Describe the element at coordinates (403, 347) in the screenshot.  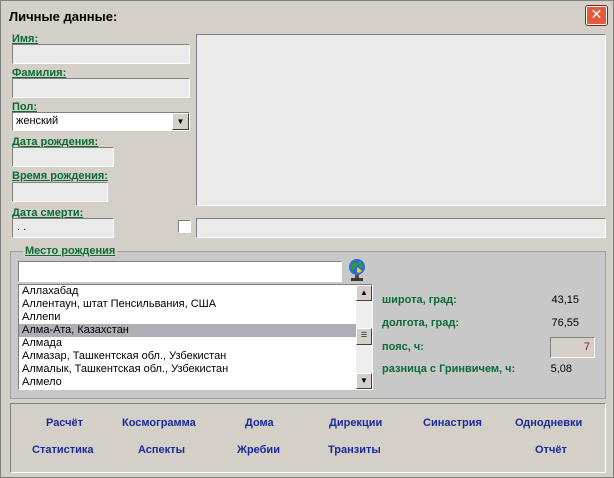
I see `timezone-label: пояс, ч:` at that location.